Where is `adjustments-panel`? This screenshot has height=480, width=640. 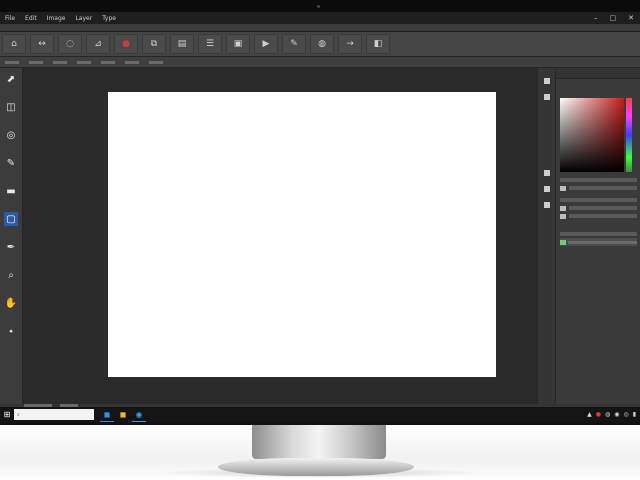
adjustments-panel is located at coordinates (598, 208).